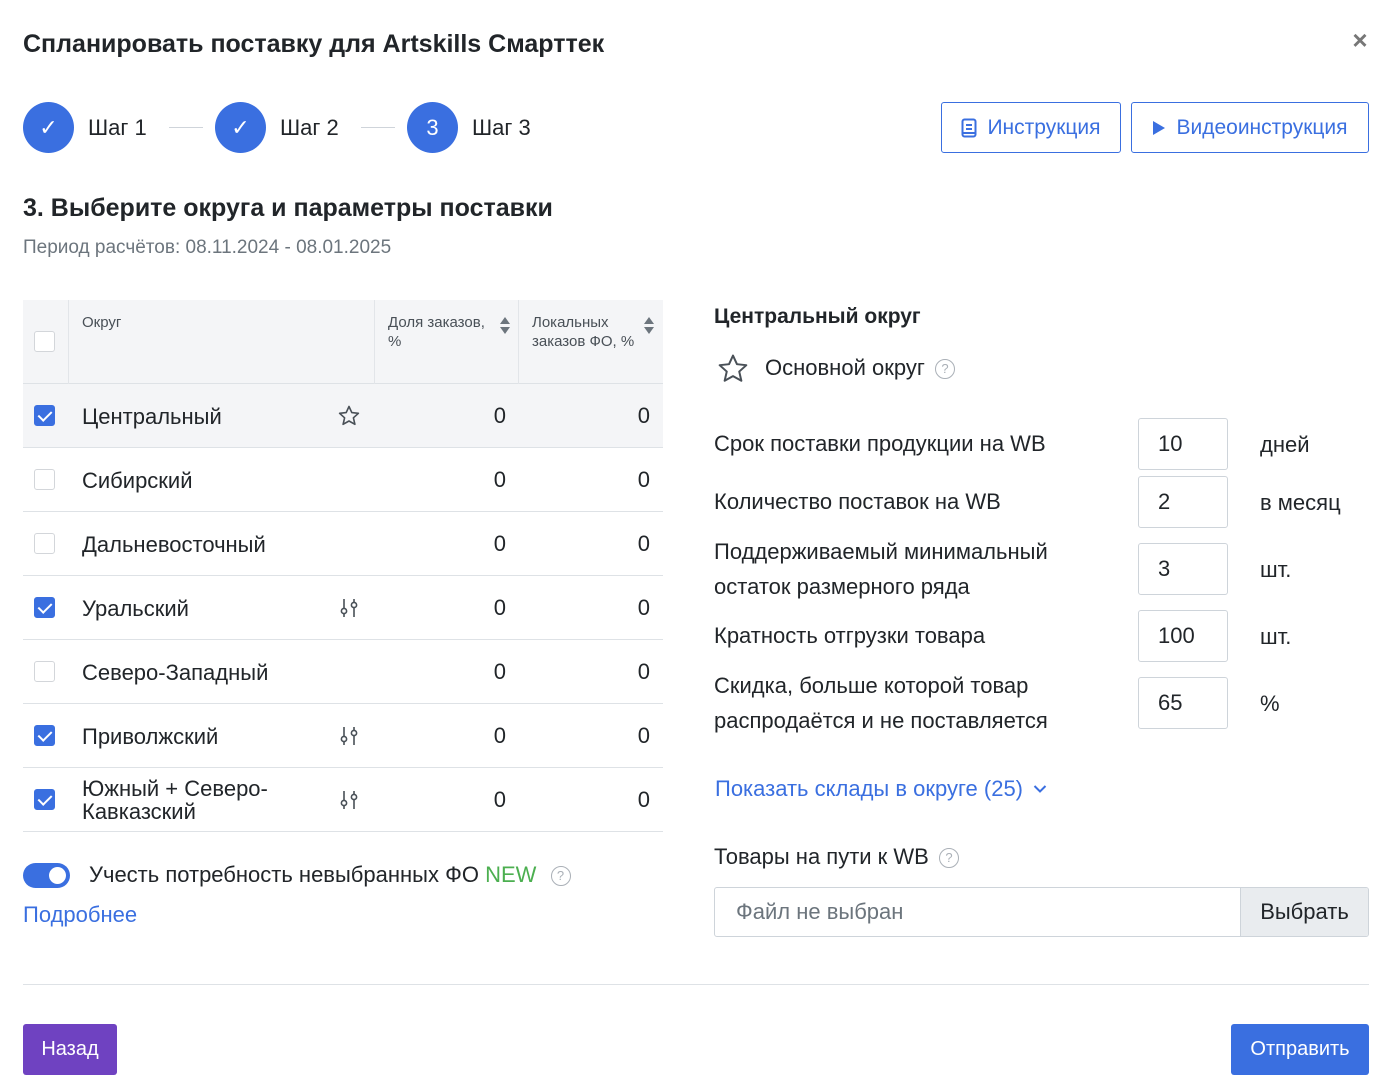 This screenshot has height=1090, width=1396. What do you see at coordinates (871, 685) in the screenshot?
I see `param-label-line: Скидка, больше которой товар` at bounding box center [871, 685].